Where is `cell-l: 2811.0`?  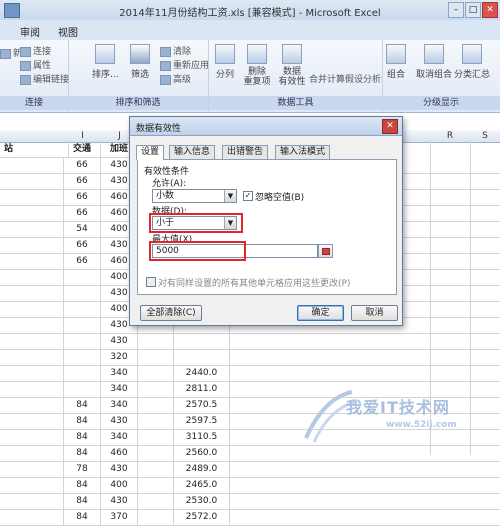
cell-l: 2811.0 is located at coordinates (202, 390).